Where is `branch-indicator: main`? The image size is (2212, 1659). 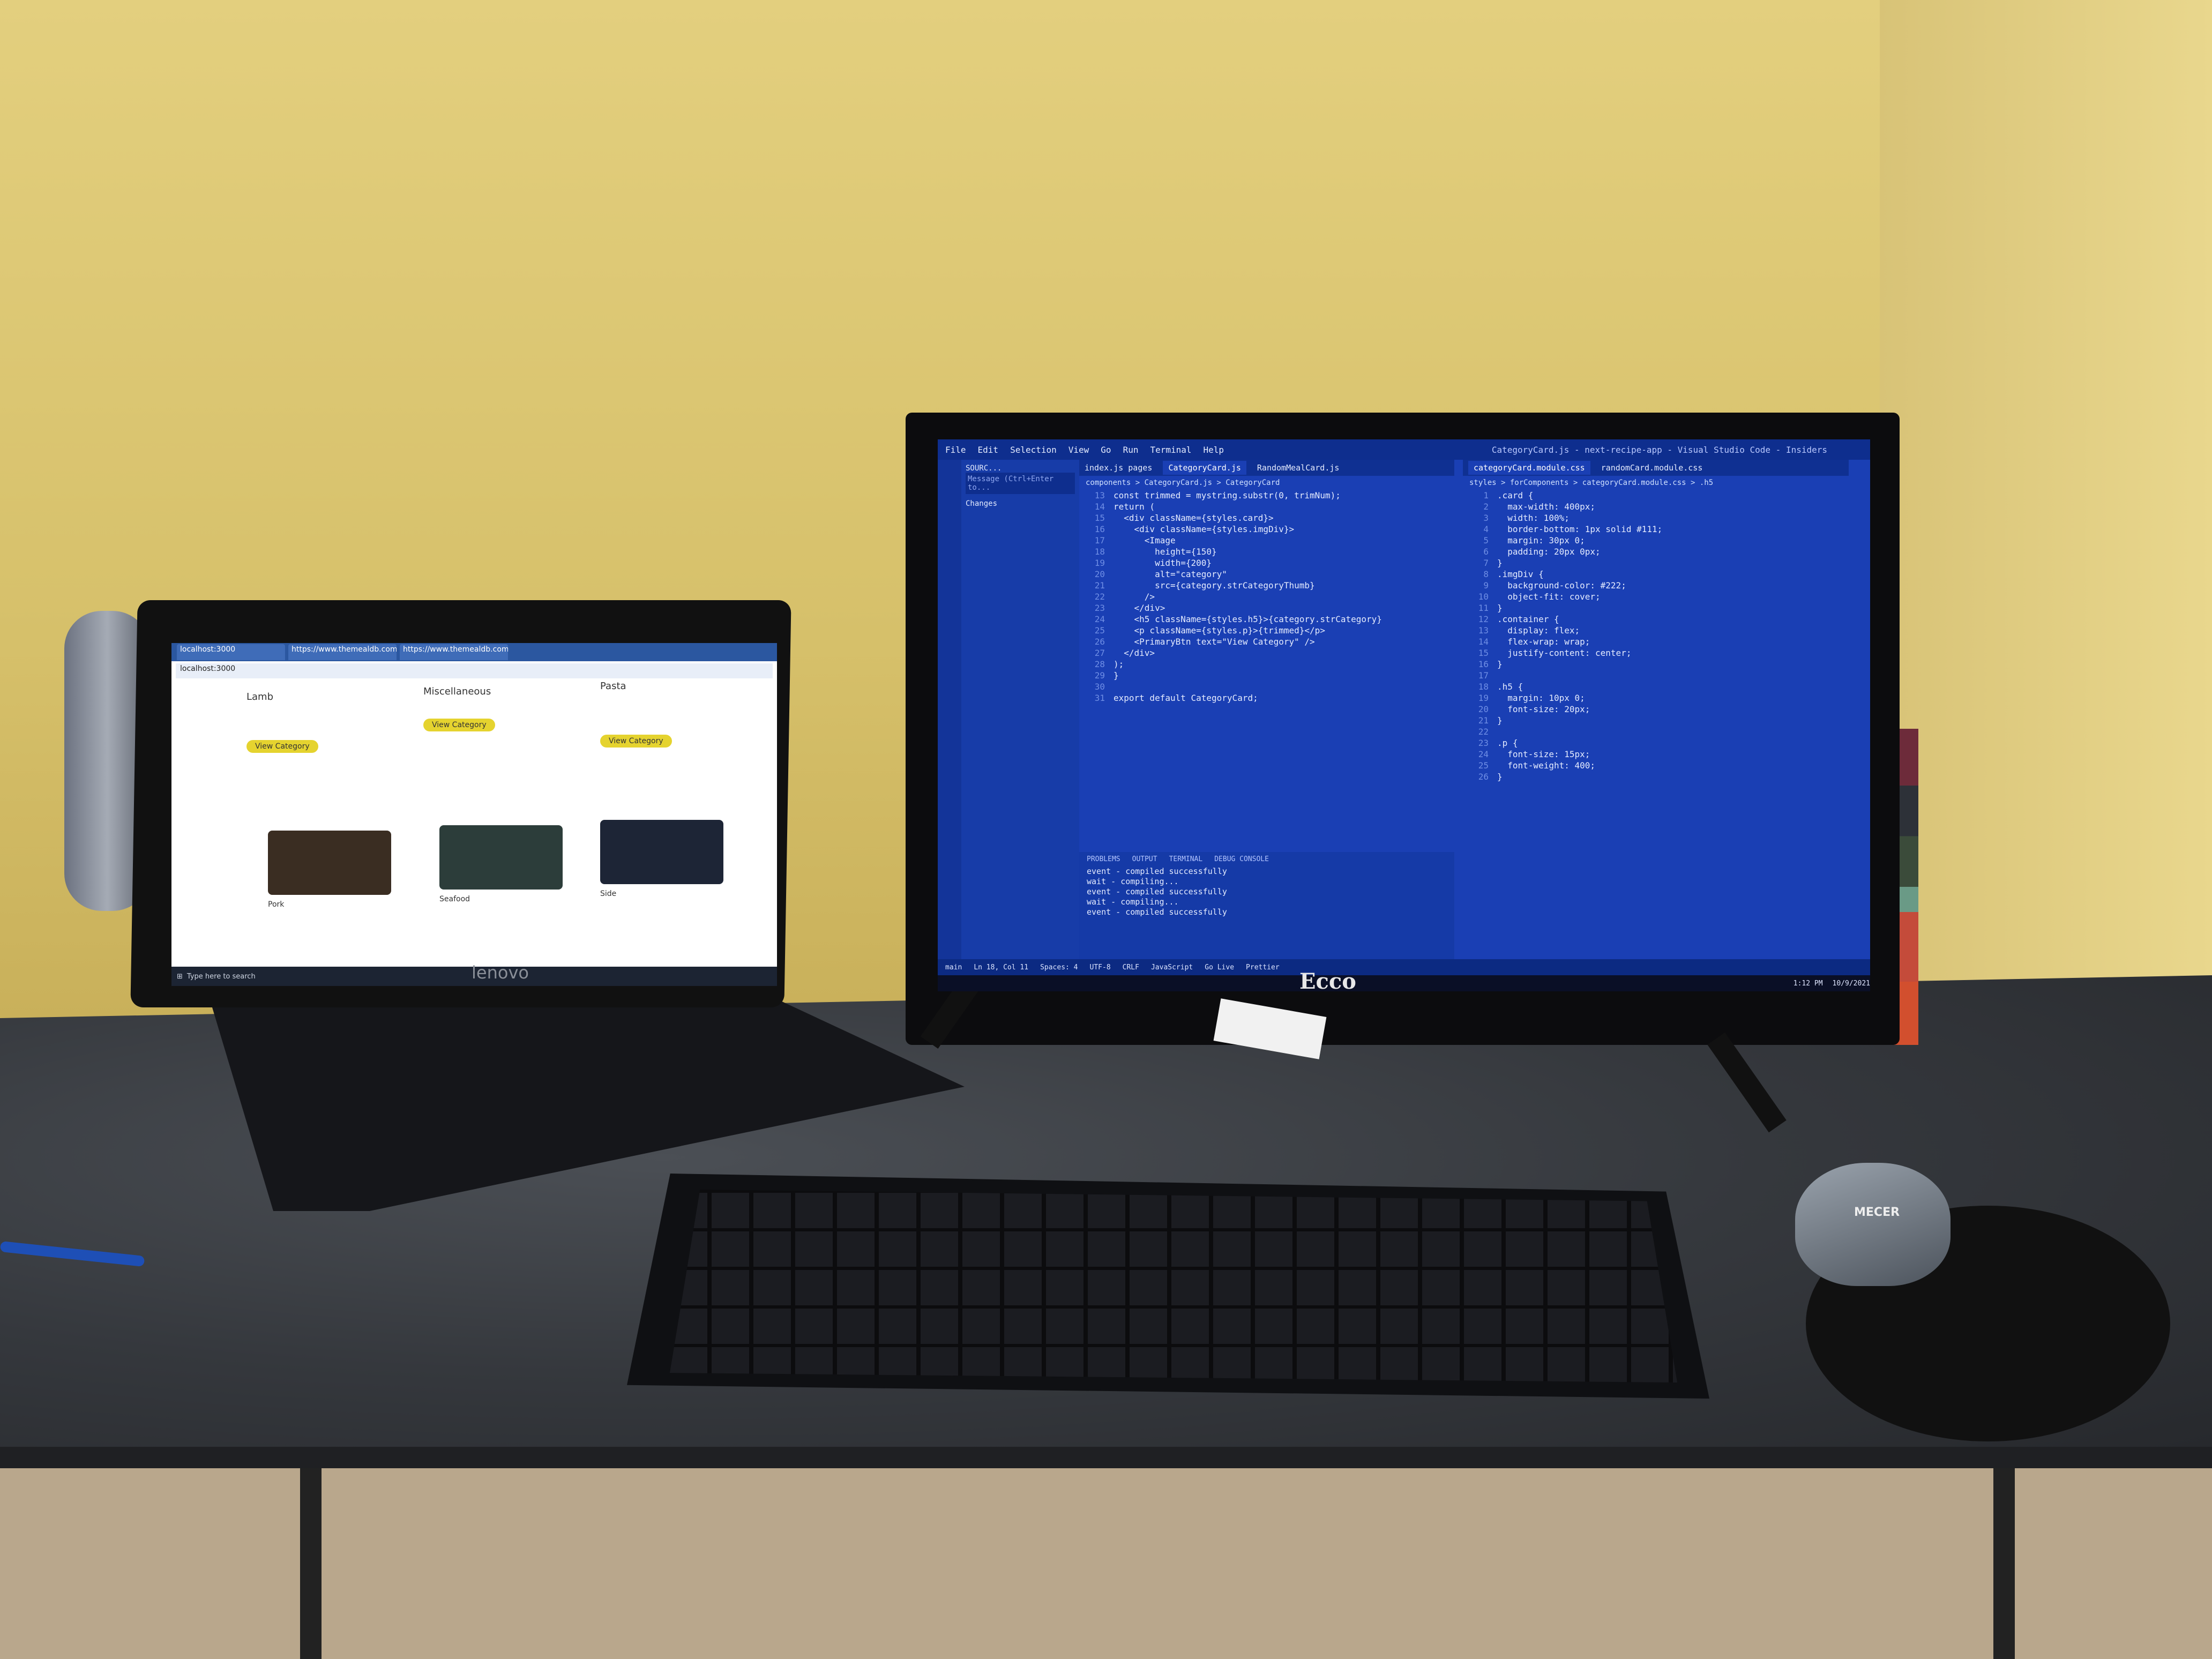
branch-indicator: main is located at coordinates (953, 967).